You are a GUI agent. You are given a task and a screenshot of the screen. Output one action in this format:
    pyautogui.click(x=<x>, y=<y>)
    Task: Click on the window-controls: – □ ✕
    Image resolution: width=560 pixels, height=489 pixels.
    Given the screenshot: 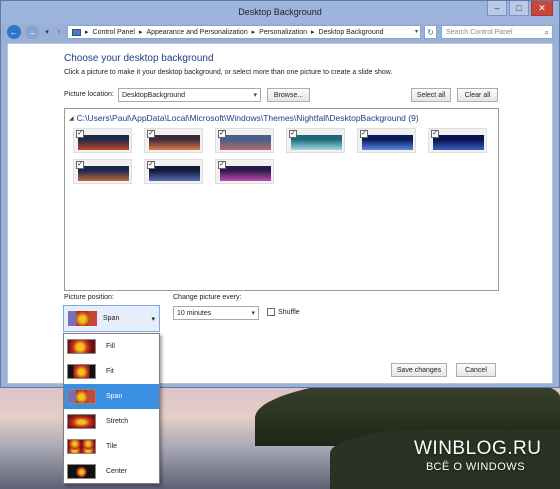 What is the action you would take?
    pyautogui.click(x=520, y=8)
    